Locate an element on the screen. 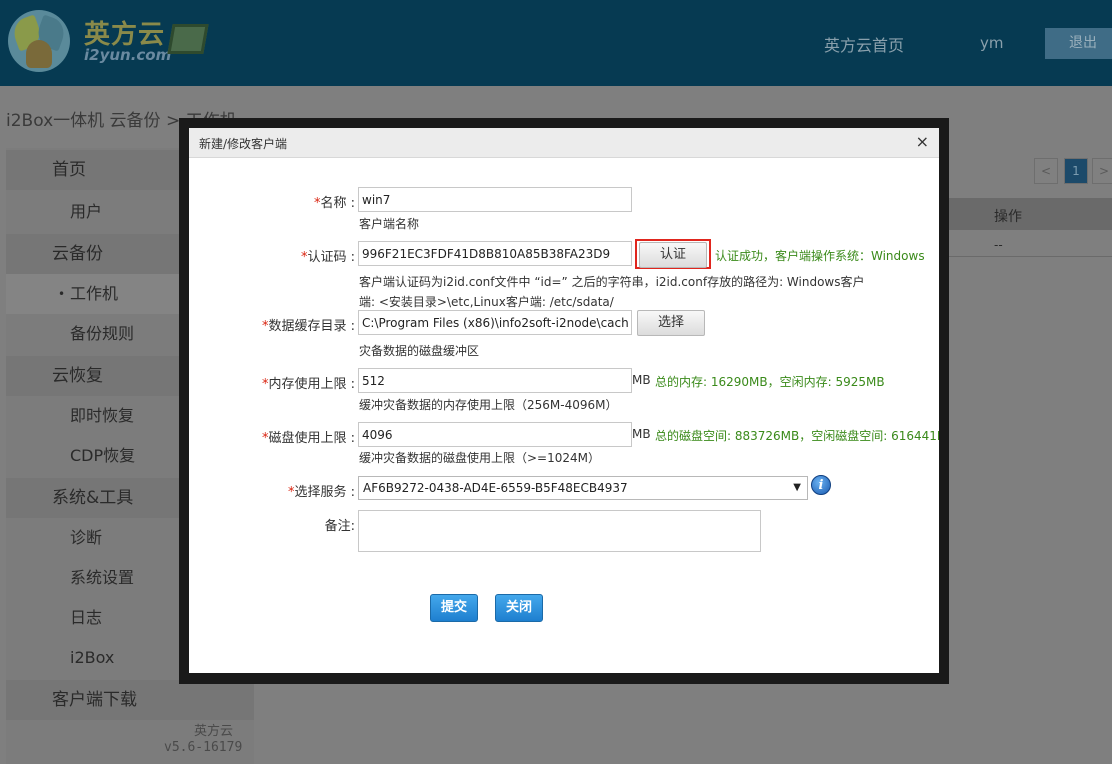 This screenshot has width=1112, height=764. auth-code-input is located at coordinates (495, 253).